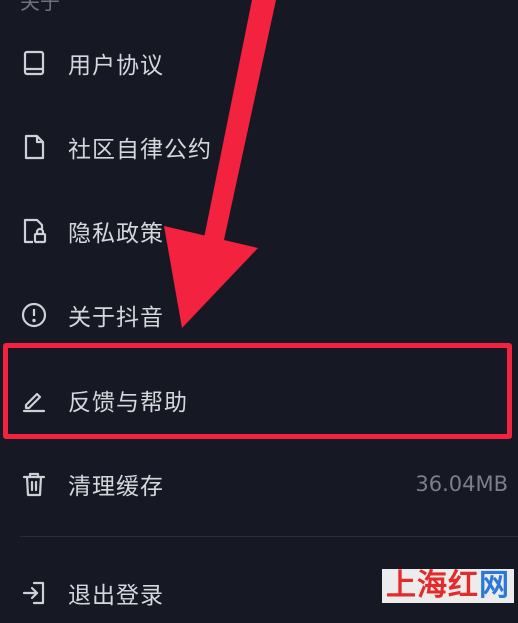 The width and height of the screenshot is (518, 623). Describe the element at coordinates (259, 484) in the screenshot. I see `menu-item-clear-cache: 清理缓存 36.04MB` at that location.